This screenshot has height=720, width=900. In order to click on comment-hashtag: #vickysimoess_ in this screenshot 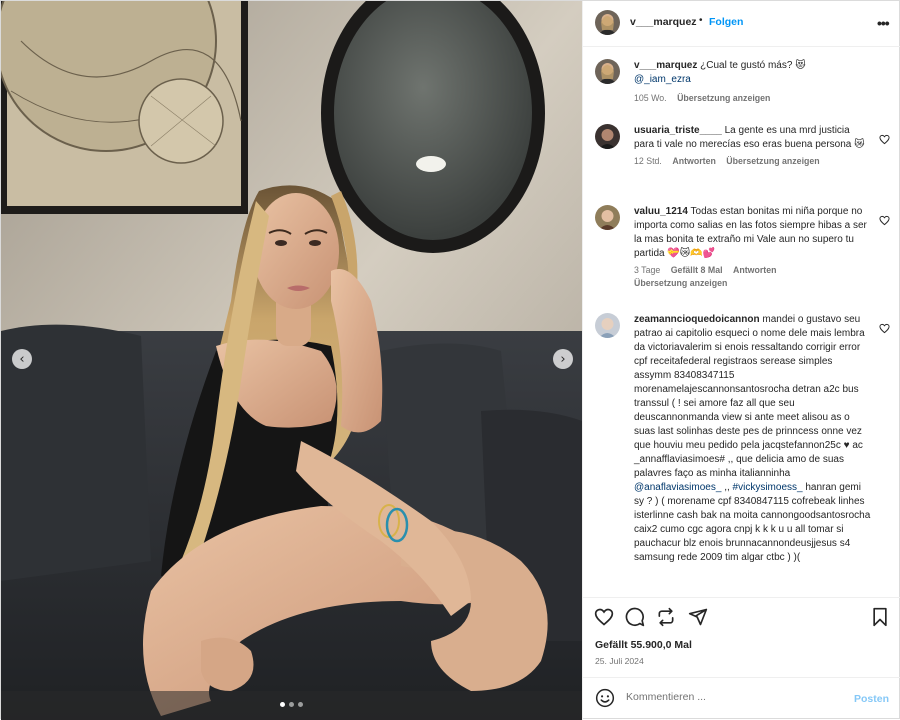, I will do `click(768, 487)`.